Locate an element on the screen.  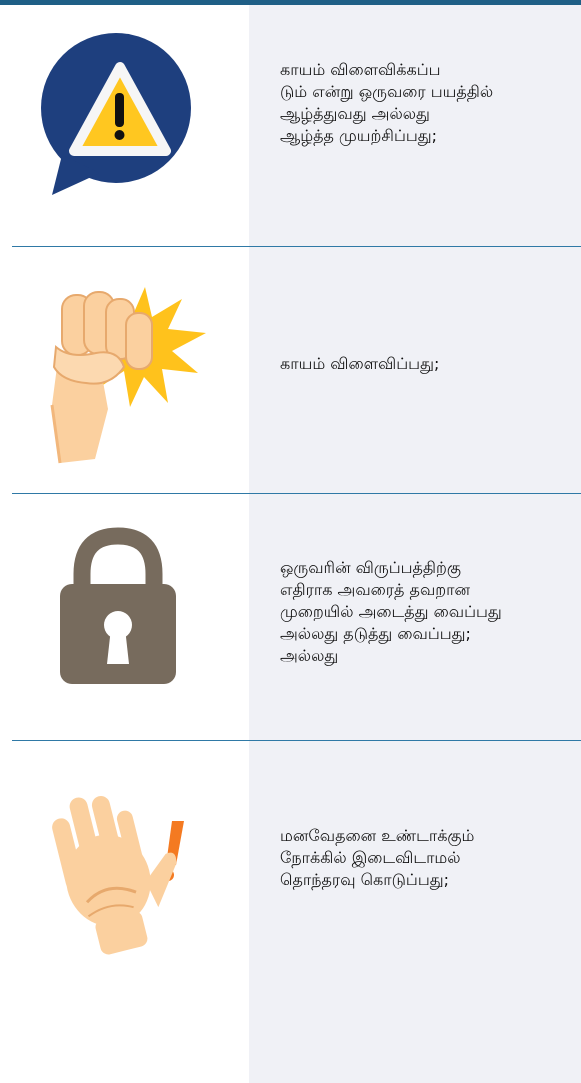
text-line: அல்லது is located at coordinates (309, 655).